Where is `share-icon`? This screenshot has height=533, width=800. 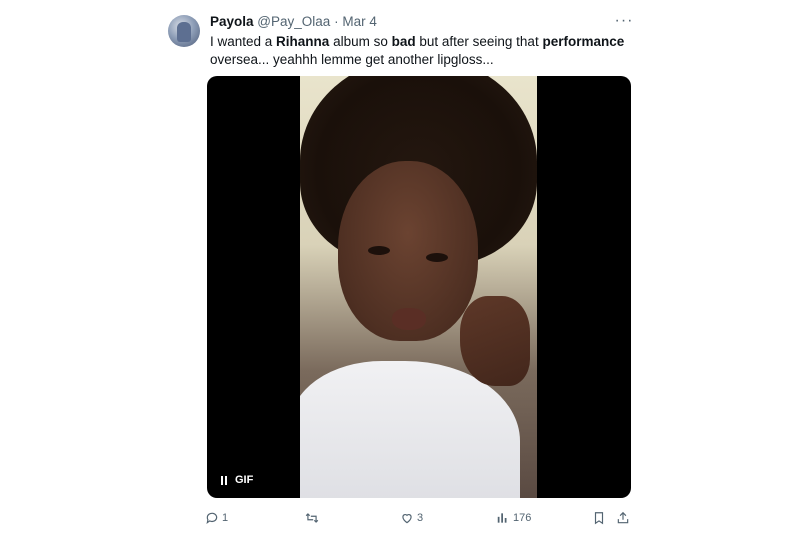 share-icon is located at coordinates (623, 517).